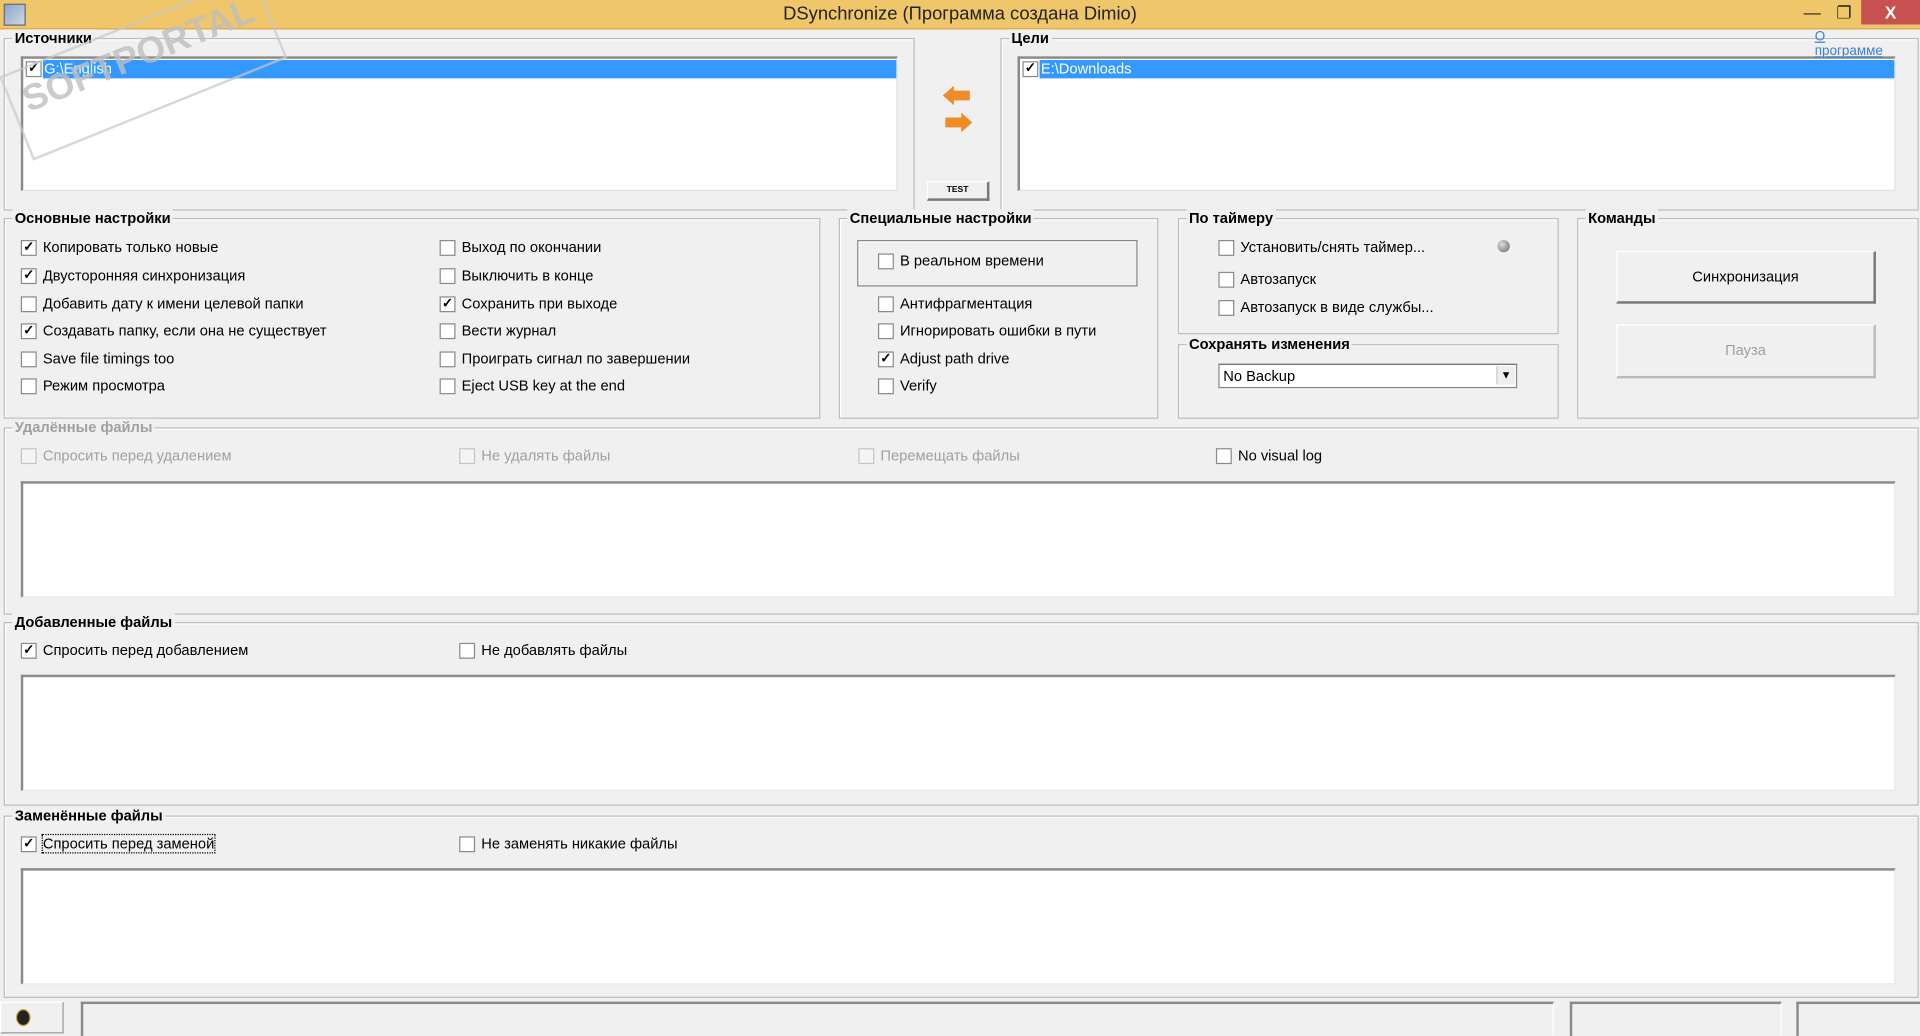 Image resolution: width=1920 pixels, height=1036 pixels. I want to click on deleted-option-label-1: Не удалять файлы, so click(545, 455).